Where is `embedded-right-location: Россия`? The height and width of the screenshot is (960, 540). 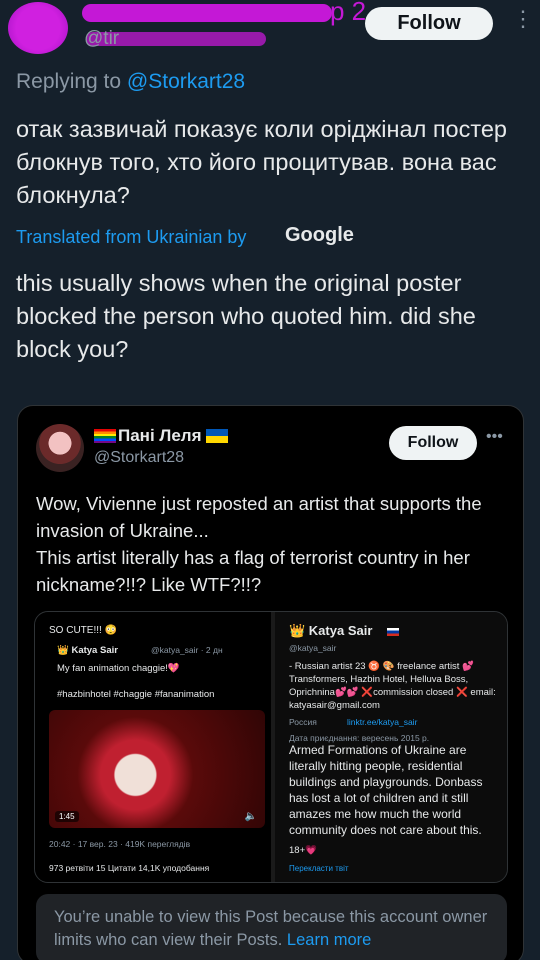 embedded-right-location: Россия is located at coordinates (303, 722).